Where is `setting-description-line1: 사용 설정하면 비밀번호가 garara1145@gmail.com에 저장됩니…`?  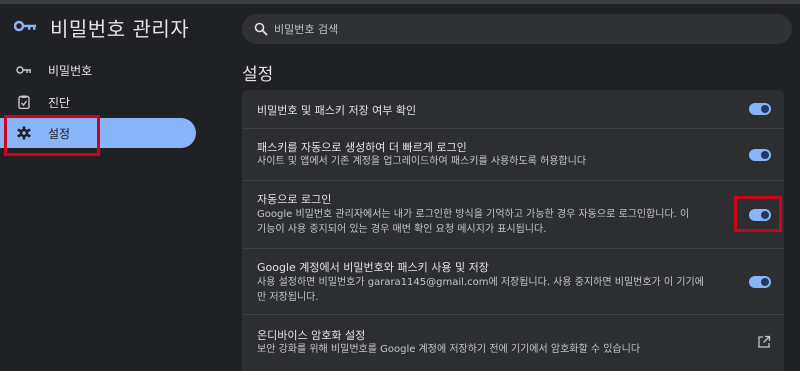 setting-description-line1: 사용 설정하면 비밀번호가 garara1145@gmail.com에 저장됩니… is located at coordinates (480, 282).